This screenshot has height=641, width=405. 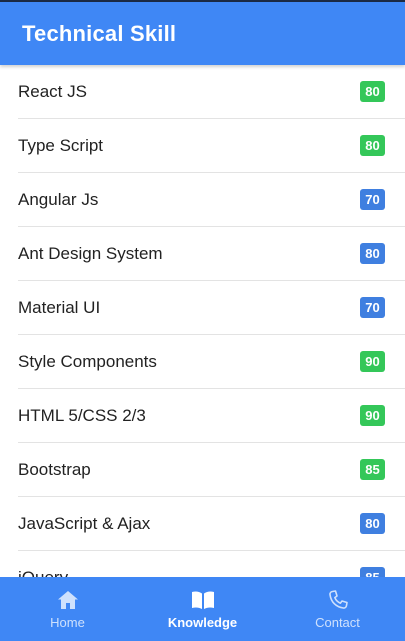 What do you see at coordinates (52, 91) in the screenshot?
I see `skill-name: React JS` at bounding box center [52, 91].